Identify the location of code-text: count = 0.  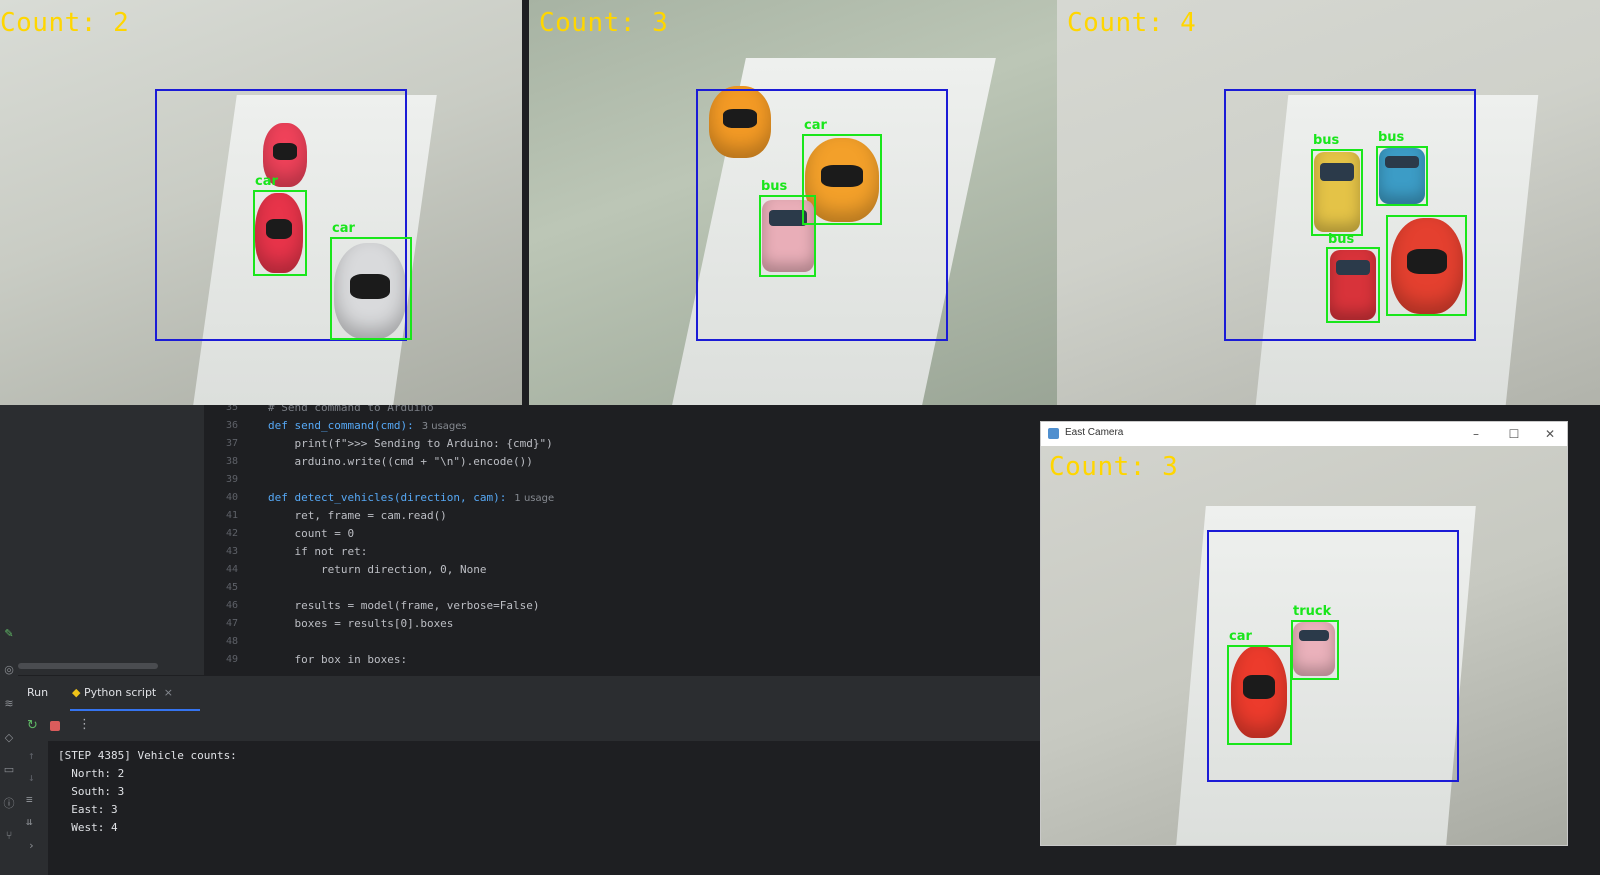
(311, 533).